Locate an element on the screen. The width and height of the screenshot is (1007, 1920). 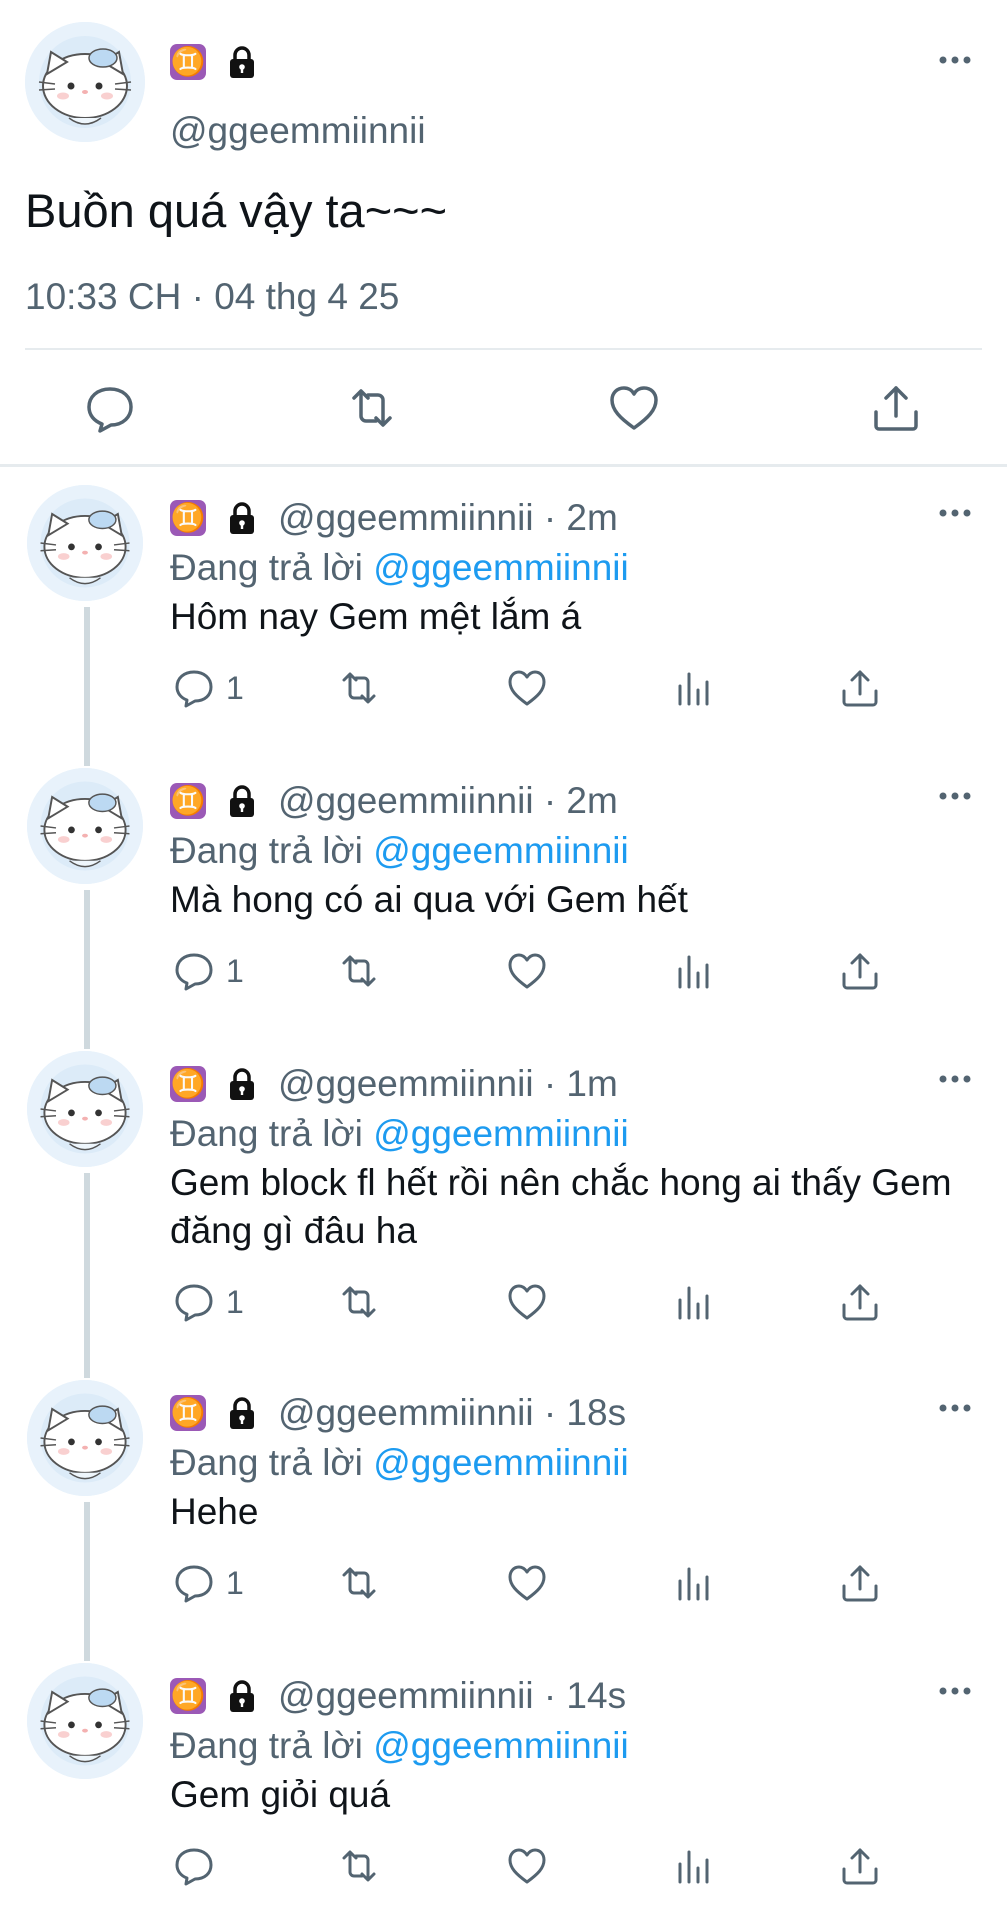
reply-handle-time: @ggeemmiinnii · 18s is located at coordinates (452, 1413).